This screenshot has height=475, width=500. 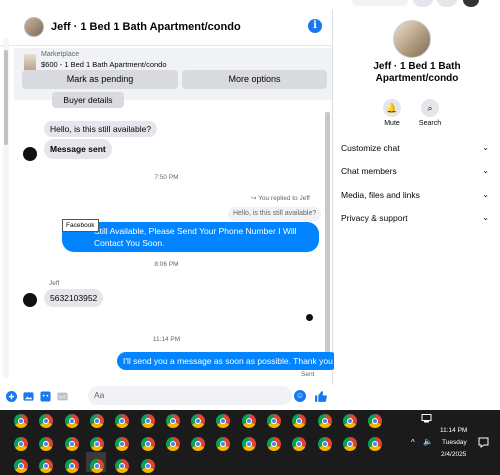 What do you see at coordinates (104, 64) in the screenshot?
I see `listing-price-title: $600 - 1 Bed 1 Bath Apartment/condo` at bounding box center [104, 64].